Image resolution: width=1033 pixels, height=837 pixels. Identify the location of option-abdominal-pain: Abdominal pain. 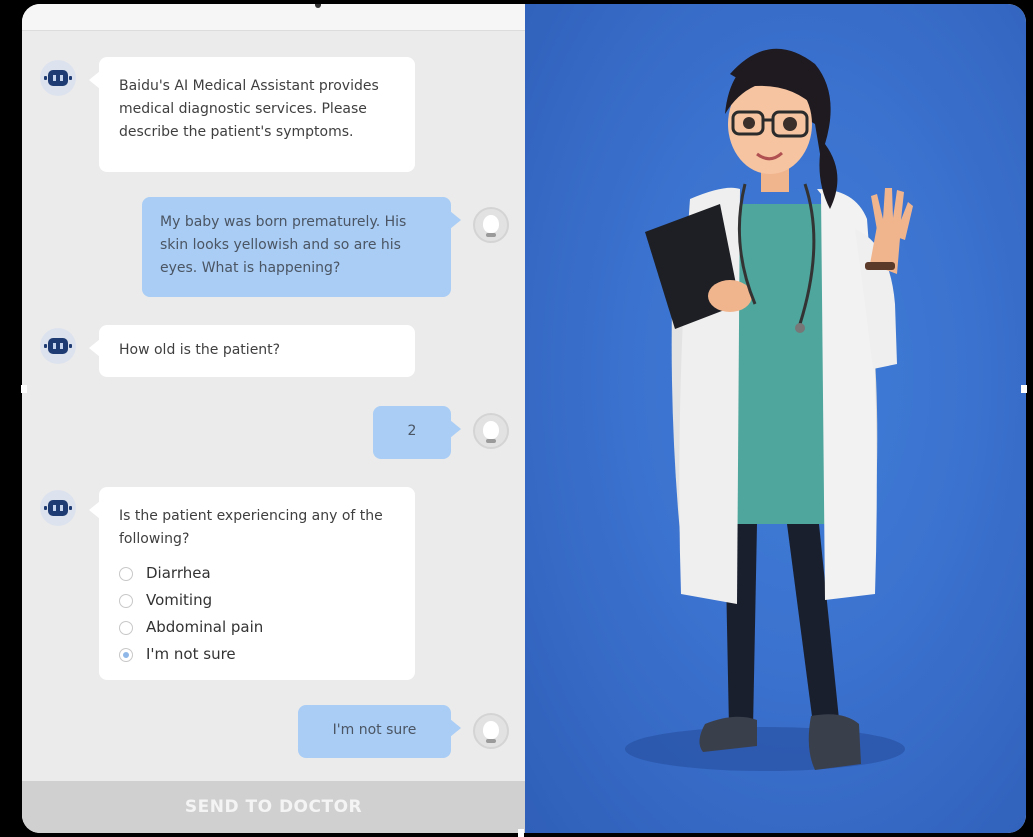
(257, 627).